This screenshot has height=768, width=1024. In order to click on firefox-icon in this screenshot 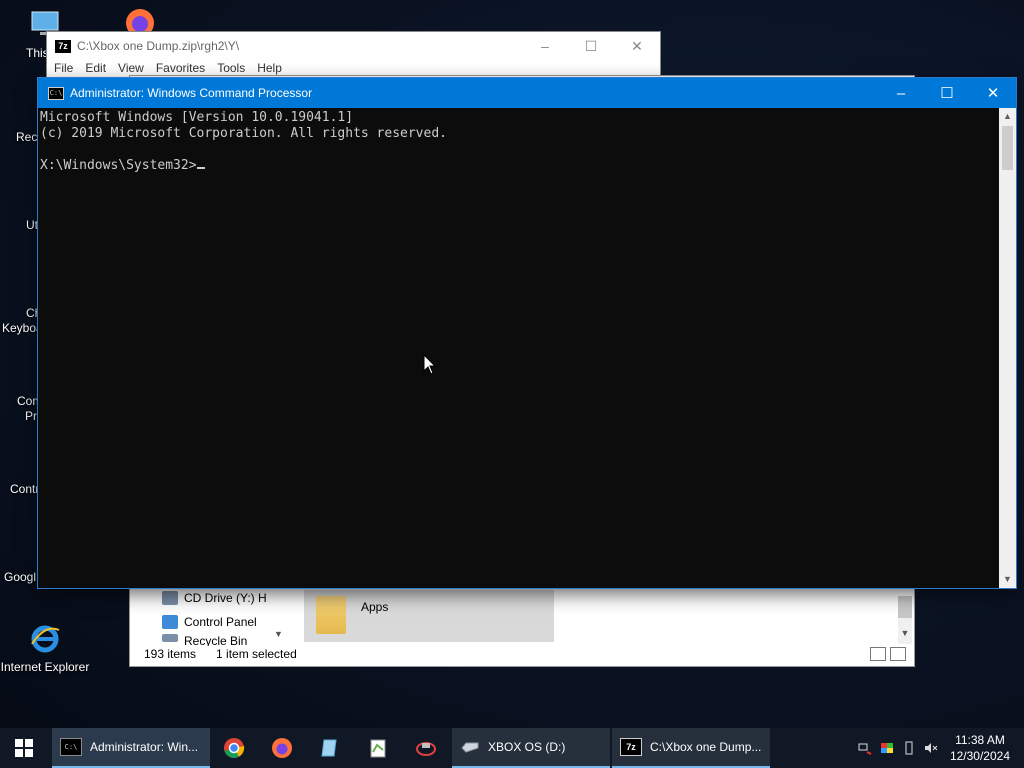, I will do `click(282, 748)`.